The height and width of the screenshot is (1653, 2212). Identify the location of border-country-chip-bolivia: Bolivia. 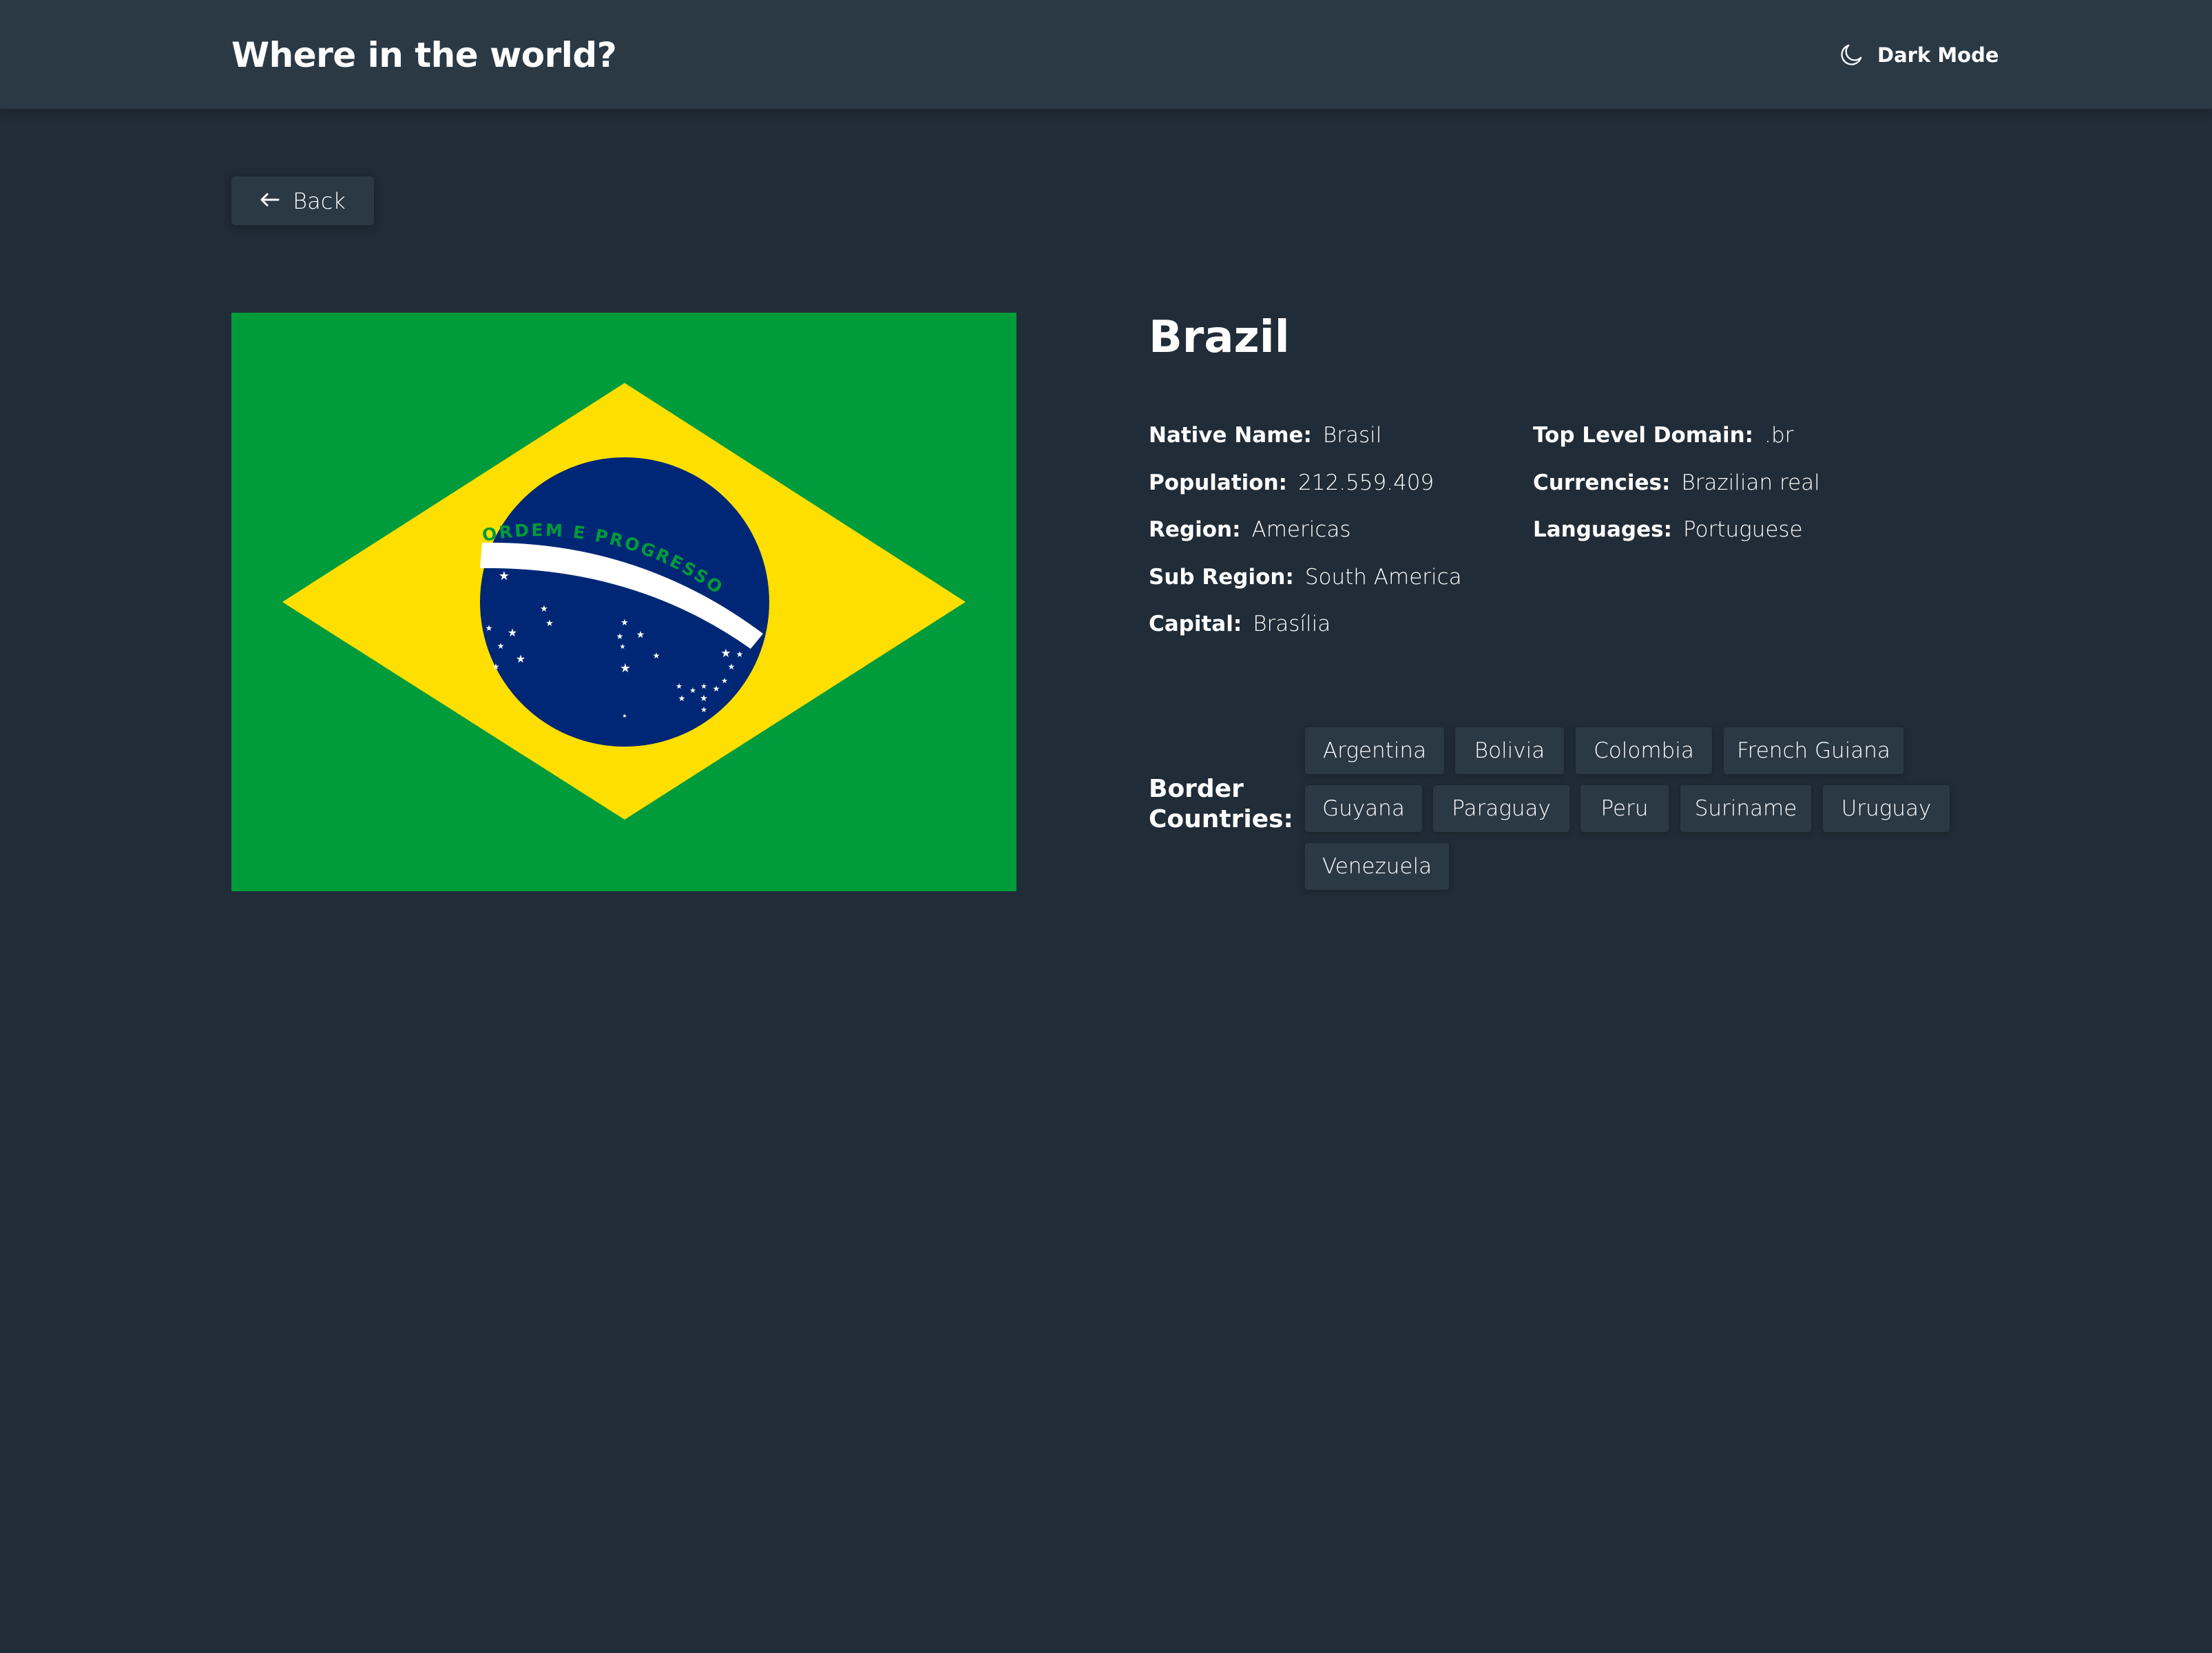
(1509, 750).